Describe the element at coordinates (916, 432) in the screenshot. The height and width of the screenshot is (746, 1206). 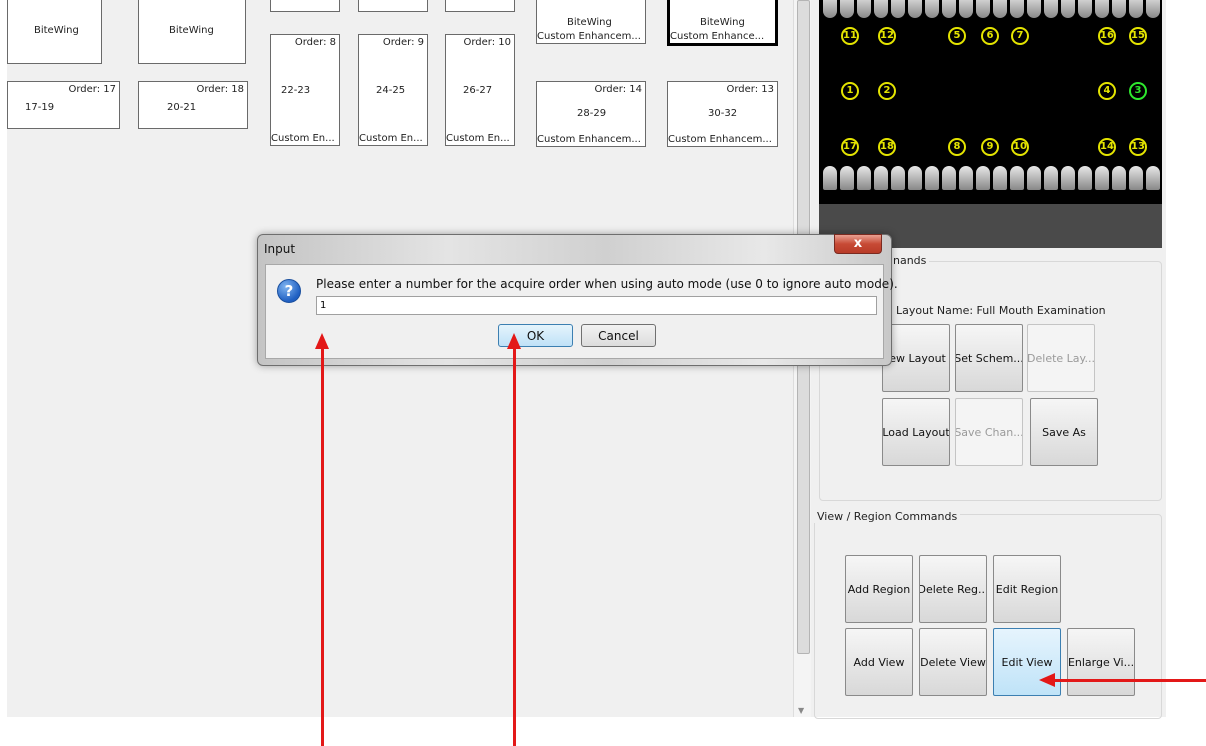
I see `layout-command-button-4: Load Layout` at that location.